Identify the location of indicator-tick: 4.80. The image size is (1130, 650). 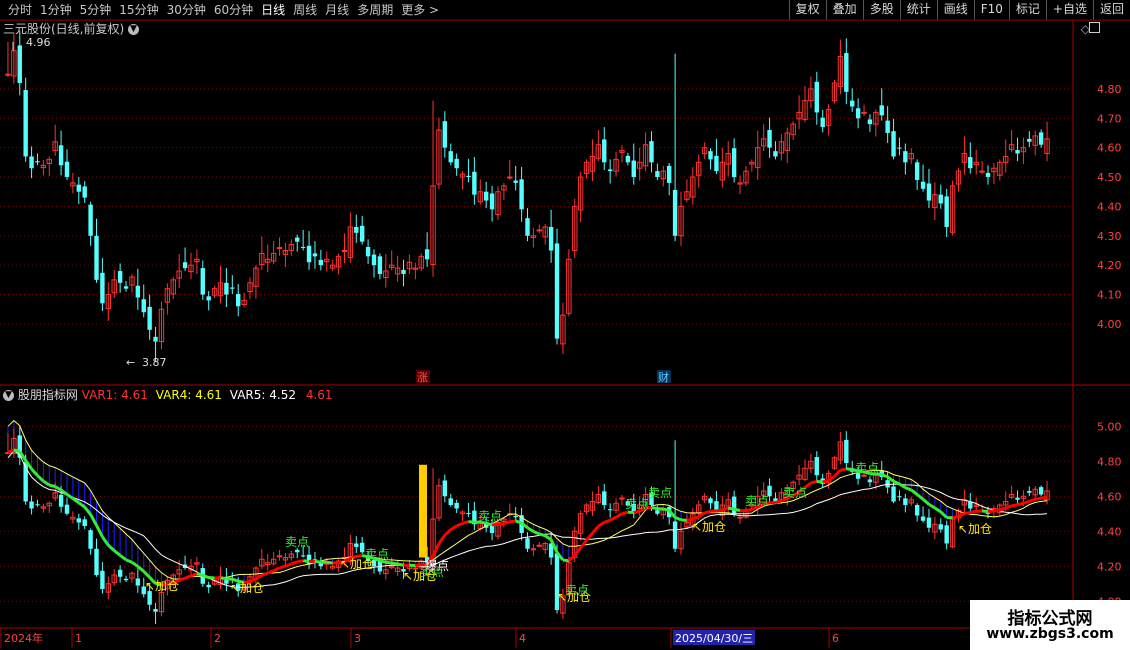
(1109, 461).